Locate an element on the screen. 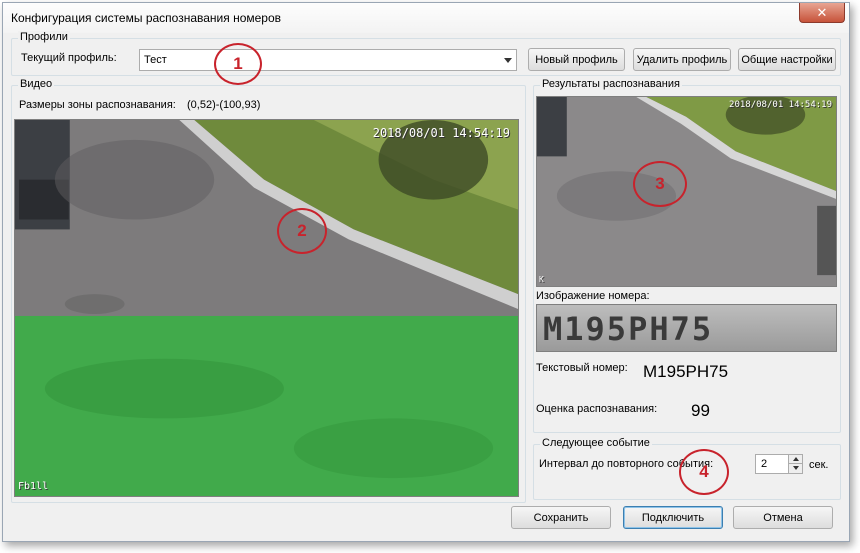 This screenshot has height=553, width=860. video-group-title: Видео is located at coordinates (36, 84).